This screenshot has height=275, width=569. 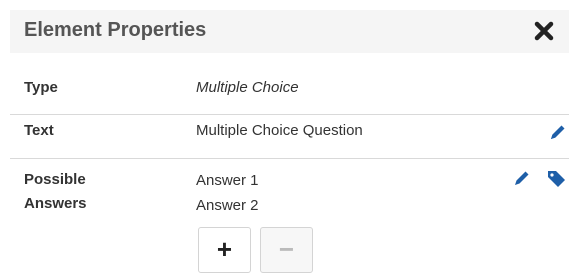 What do you see at coordinates (115, 30) in the screenshot?
I see `panel-title: Element Properties` at bounding box center [115, 30].